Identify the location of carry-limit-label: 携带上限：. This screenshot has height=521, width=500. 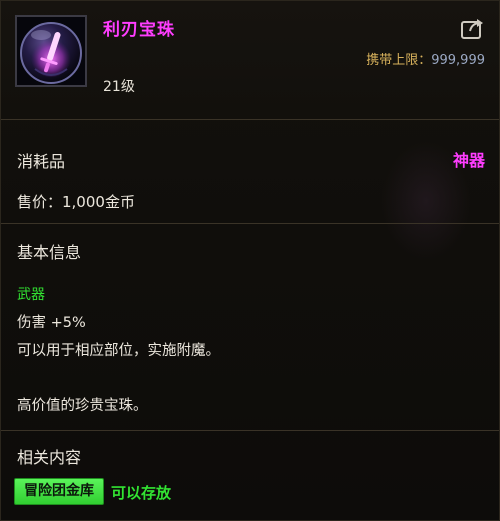
(399, 60).